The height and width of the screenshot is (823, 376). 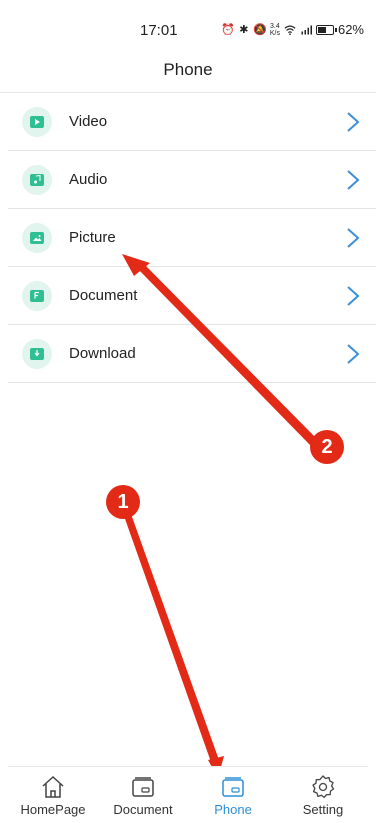 I want to click on page-title: Phone, so click(x=188, y=69).